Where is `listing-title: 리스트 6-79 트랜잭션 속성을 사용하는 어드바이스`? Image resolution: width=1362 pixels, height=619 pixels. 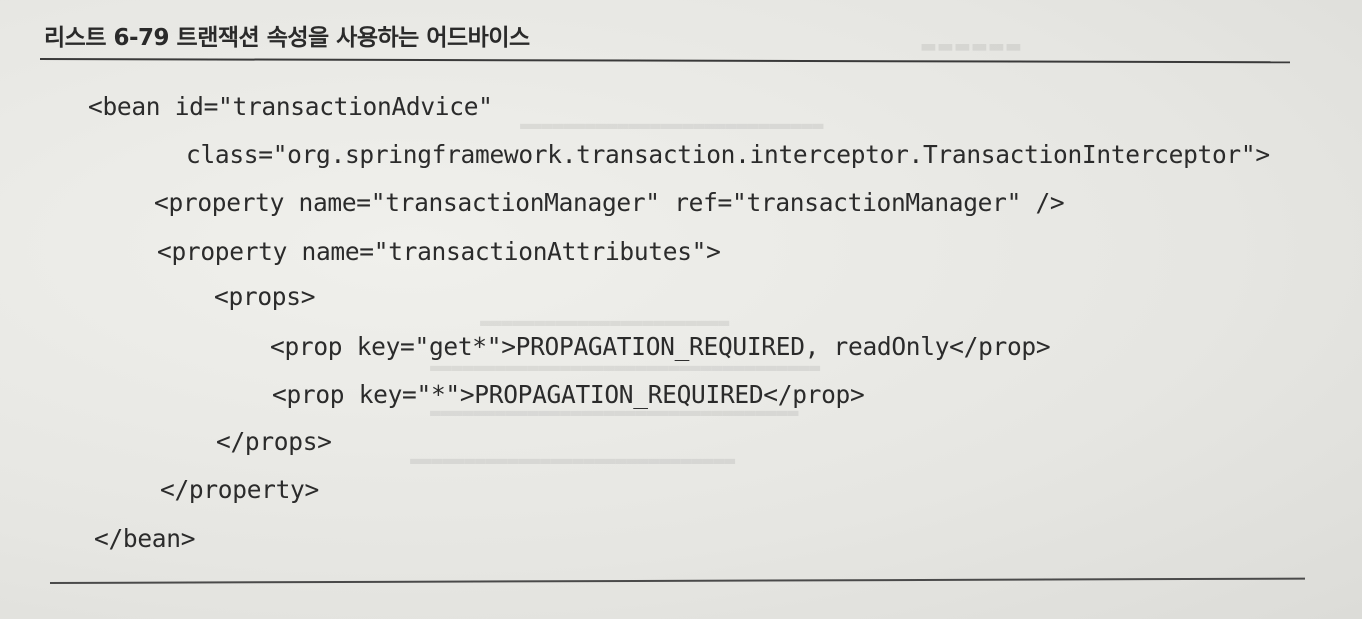
listing-title: 리스트 6-79 트랜잭션 속성을 사용하는 어드바이스 is located at coordinates (287, 38).